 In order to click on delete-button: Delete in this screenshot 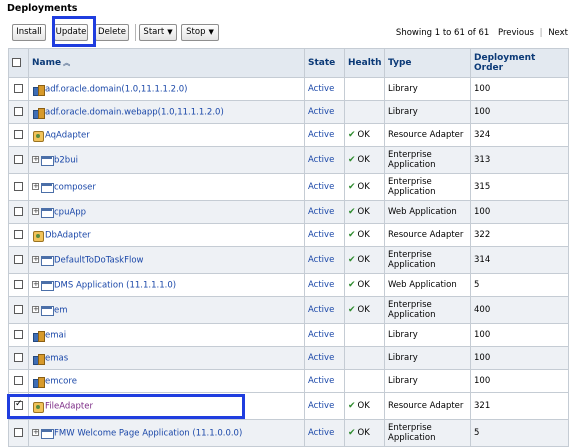, I will do `click(112, 32)`.